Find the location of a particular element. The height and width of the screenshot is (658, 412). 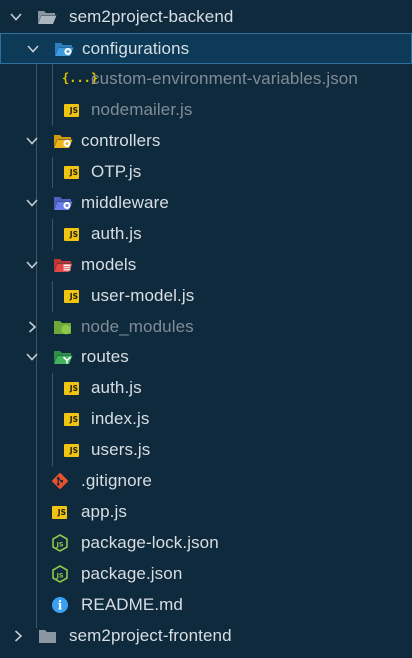

folder-node-modules-icon is located at coordinates (62, 328).